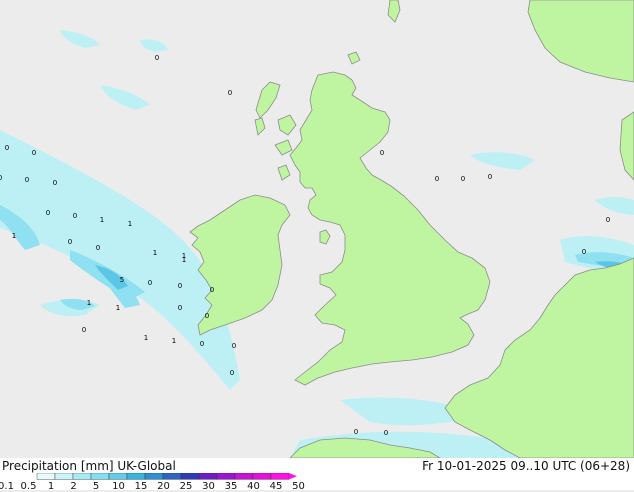 Image resolution: width=634 pixels, height=492 pixels. I want to click on scale-tick-label: 0.1, so click(7, 486).